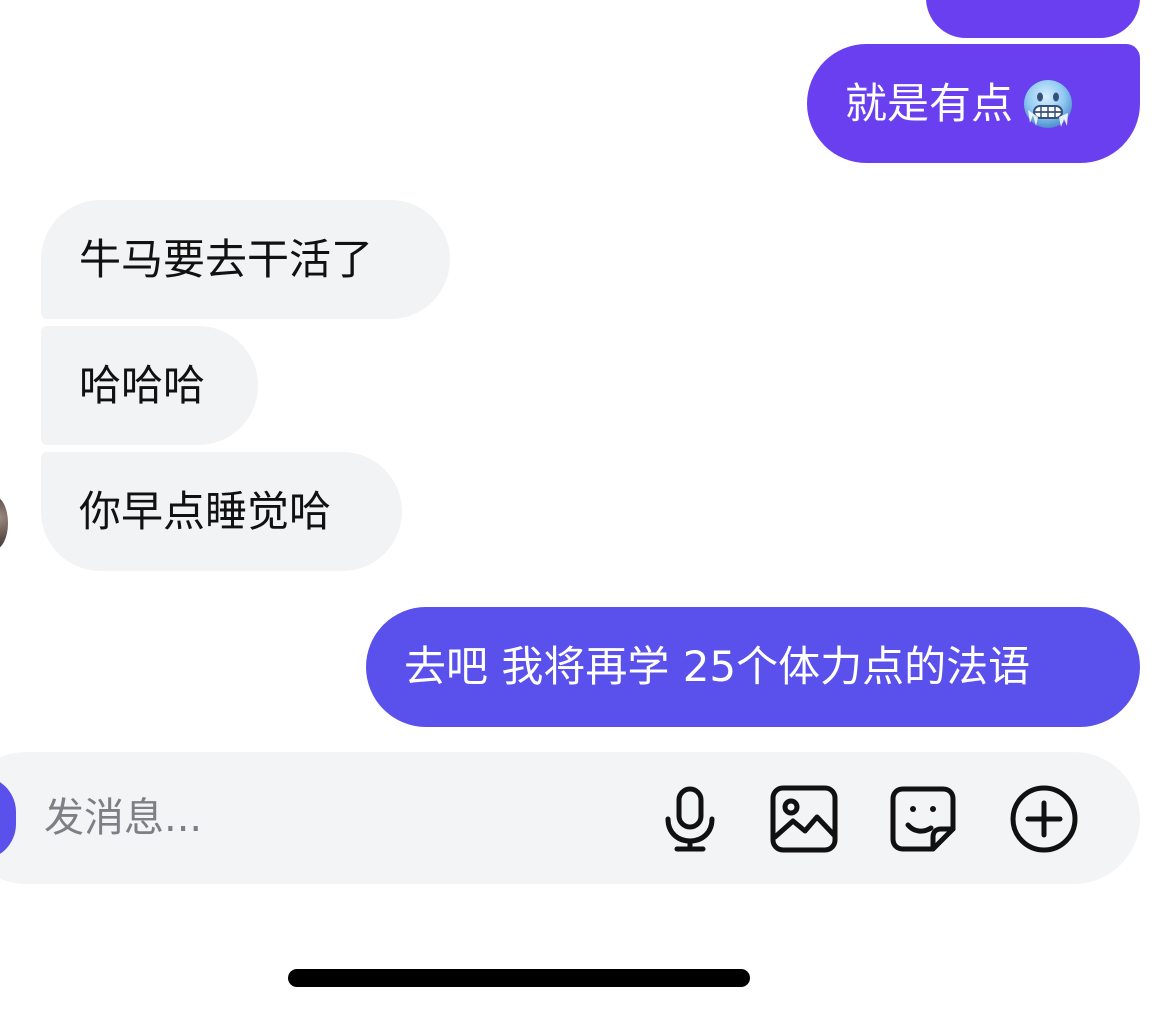 This screenshot has width=1164, height=1010. I want to click on home-indicator, so click(519, 978).